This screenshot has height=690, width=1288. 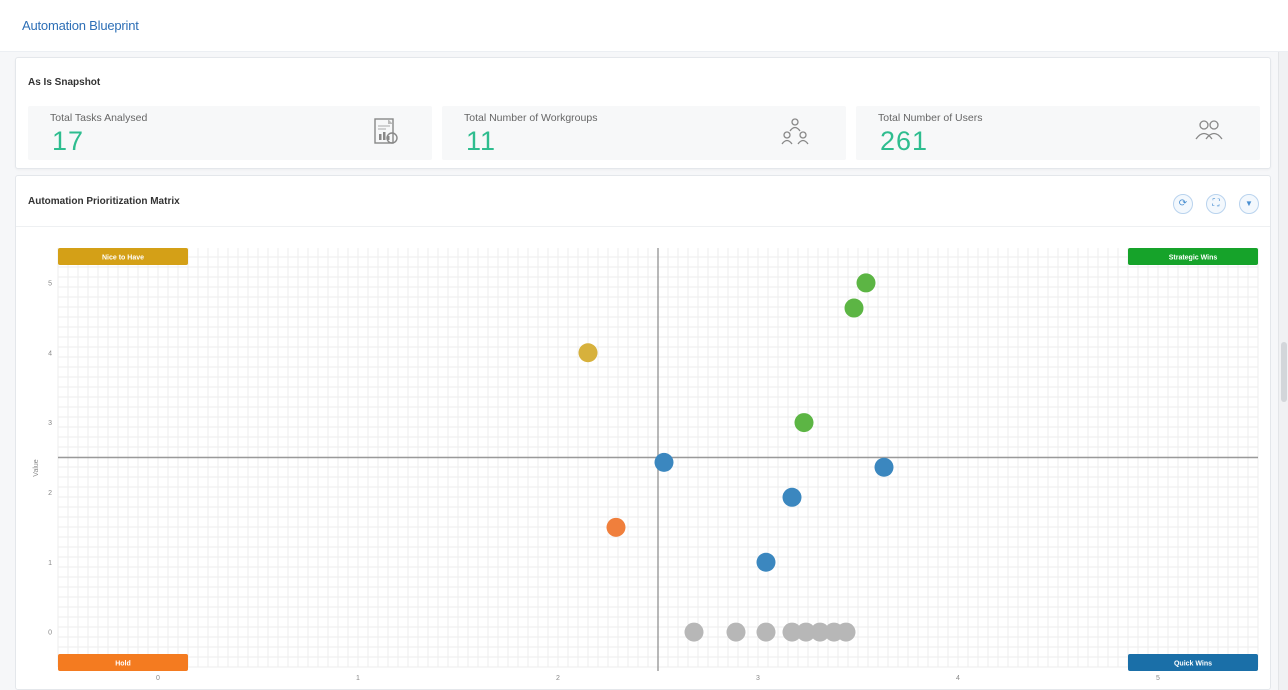 I want to click on users-icon, so click(x=1209, y=131).